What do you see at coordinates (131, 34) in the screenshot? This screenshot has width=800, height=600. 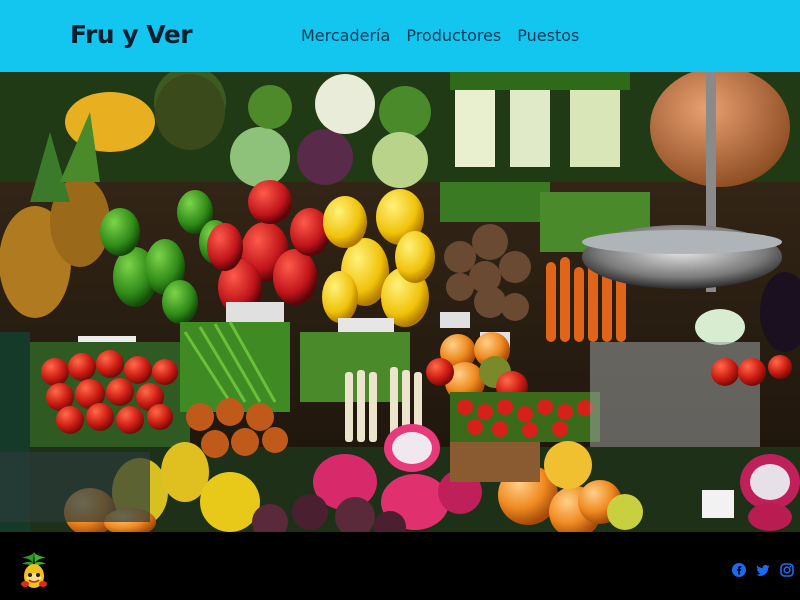 I see `brand-logo-text: Fru y Ver` at bounding box center [131, 34].